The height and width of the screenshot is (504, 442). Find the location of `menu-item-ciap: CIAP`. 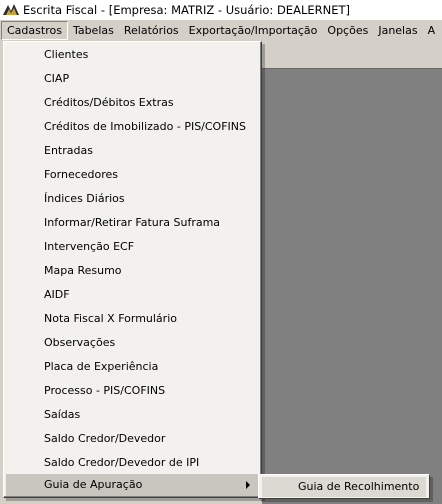

menu-item-ciap: CIAP is located at coordinates (132, 79).